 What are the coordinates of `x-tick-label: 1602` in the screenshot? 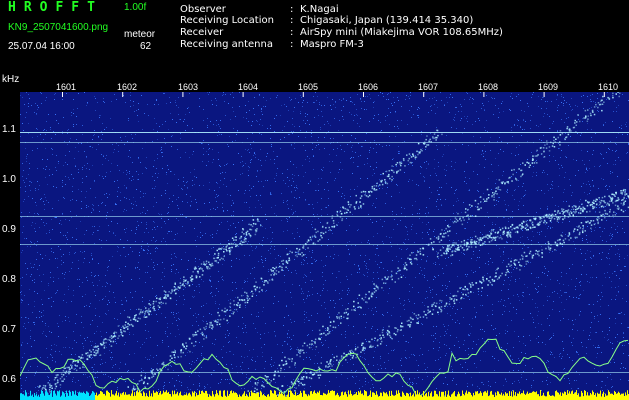 It's located at (127, 87).